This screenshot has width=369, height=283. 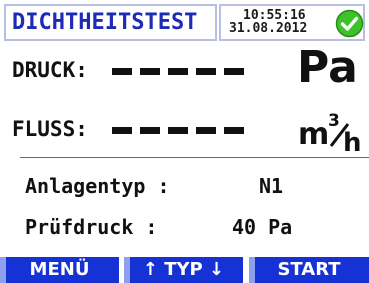 What do you see at coordinates (178, 130) in the screenshot?
I see `flow-value-placeholder` at bounding box center [178, 130].